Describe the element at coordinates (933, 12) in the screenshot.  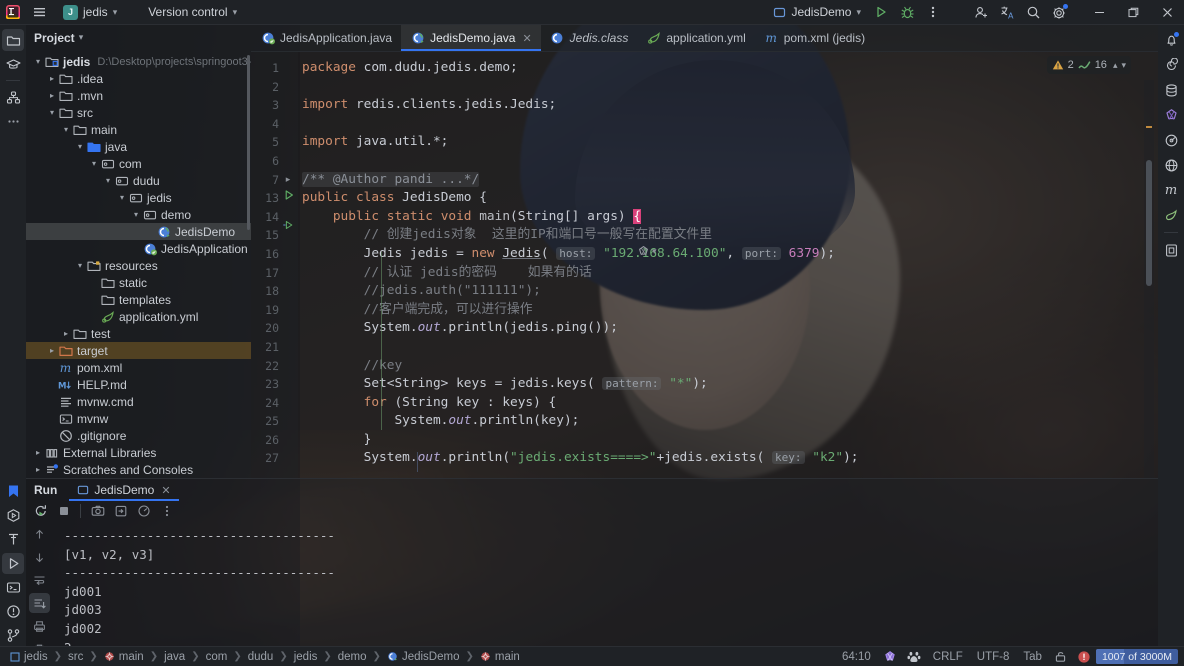
I see `more-actions-icon` at that location.